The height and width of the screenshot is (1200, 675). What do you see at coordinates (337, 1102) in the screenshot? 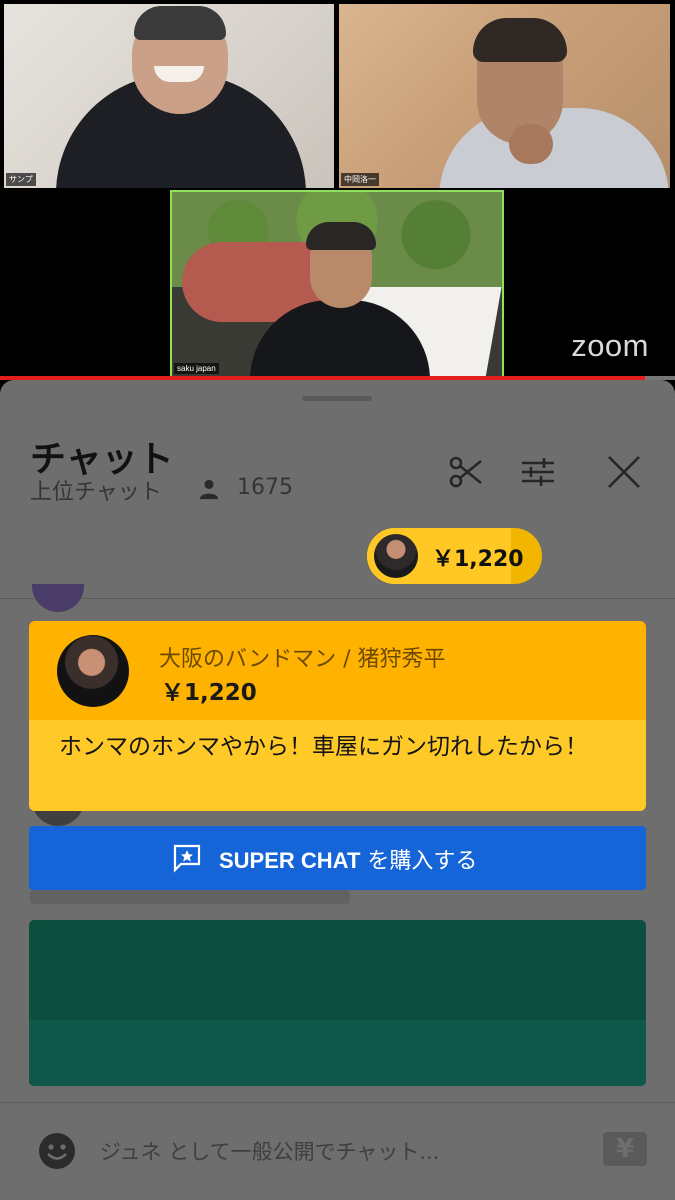
I see `footer-divider` at bounding box center [337, 1102].